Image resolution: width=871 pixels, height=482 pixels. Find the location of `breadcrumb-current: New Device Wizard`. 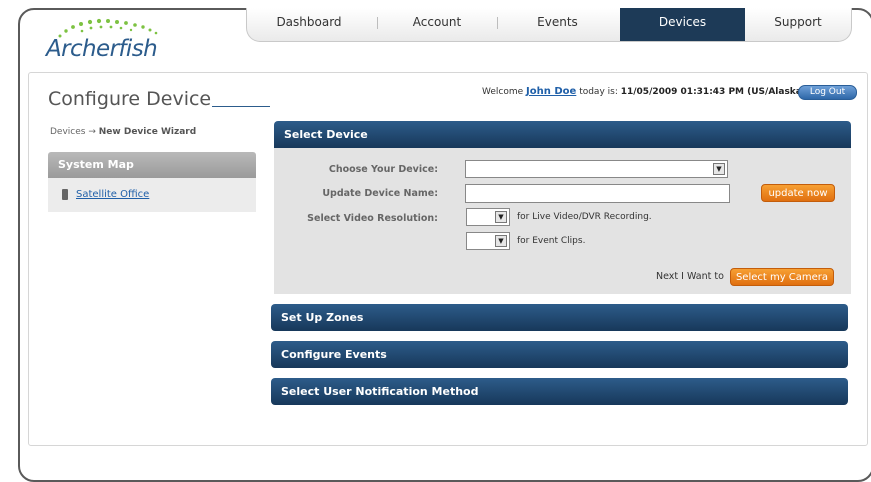

breadcrumb-current: New Device Wizard is located at coordinates (147, 132).